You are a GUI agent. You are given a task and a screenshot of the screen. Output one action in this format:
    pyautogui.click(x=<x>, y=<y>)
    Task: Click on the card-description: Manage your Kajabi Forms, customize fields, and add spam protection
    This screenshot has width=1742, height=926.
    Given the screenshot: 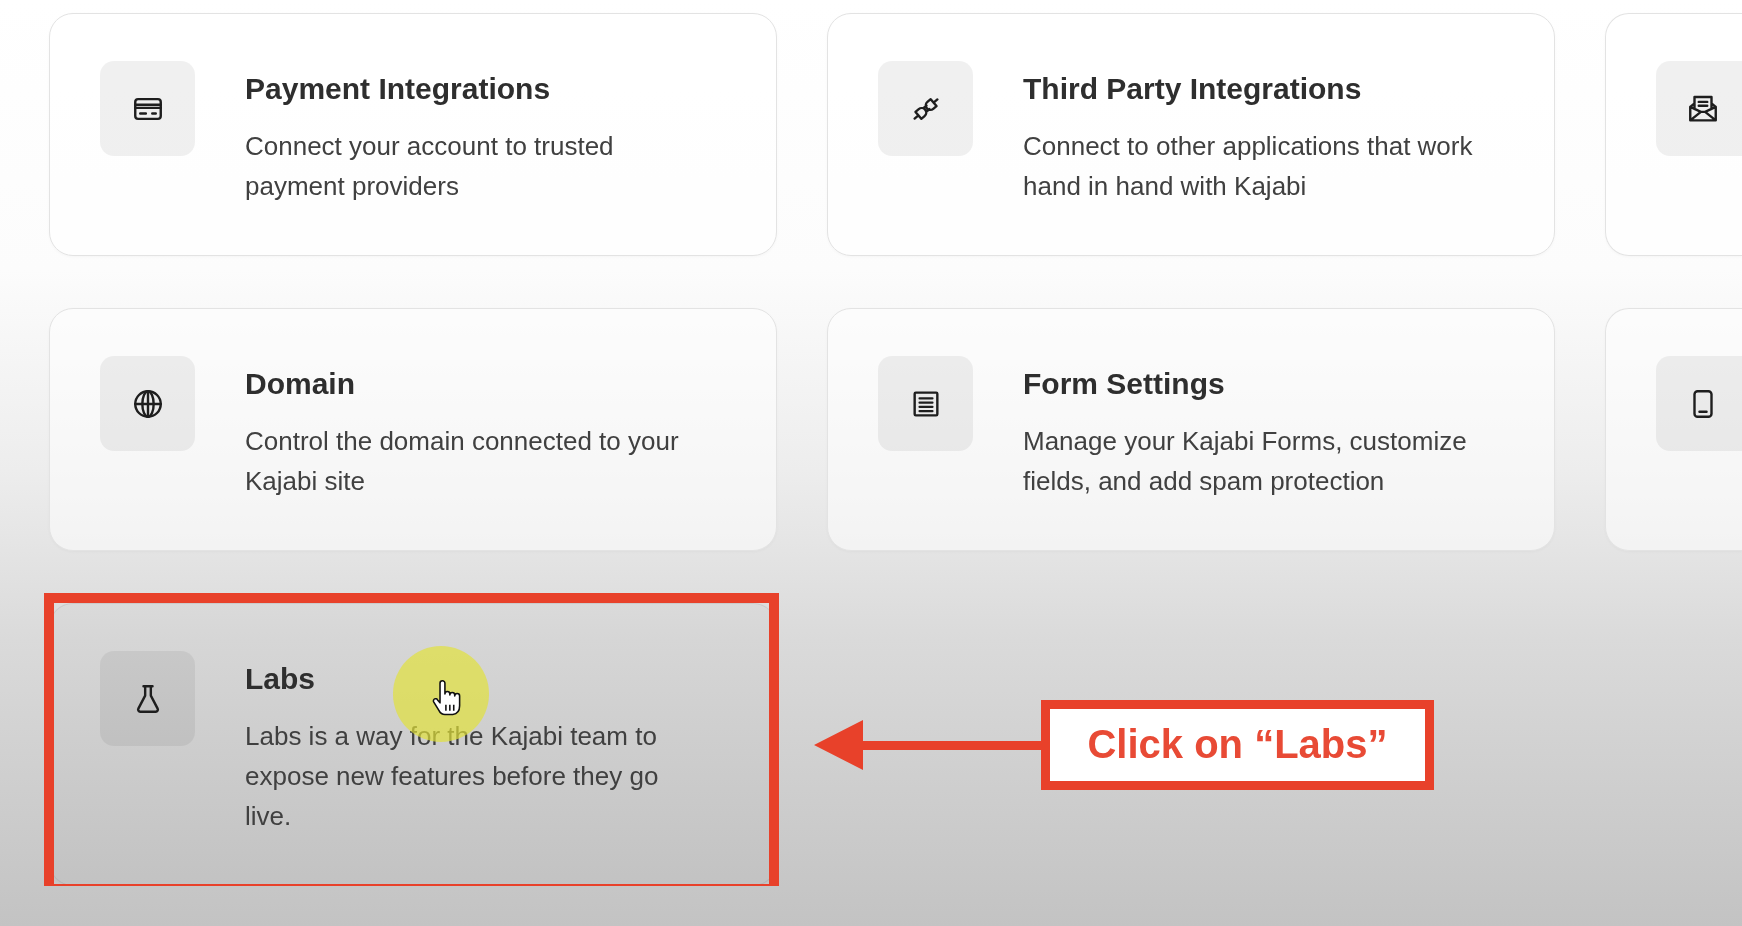 What is the action you would take?
    pyautogui.click(x=1245, y=461)
    